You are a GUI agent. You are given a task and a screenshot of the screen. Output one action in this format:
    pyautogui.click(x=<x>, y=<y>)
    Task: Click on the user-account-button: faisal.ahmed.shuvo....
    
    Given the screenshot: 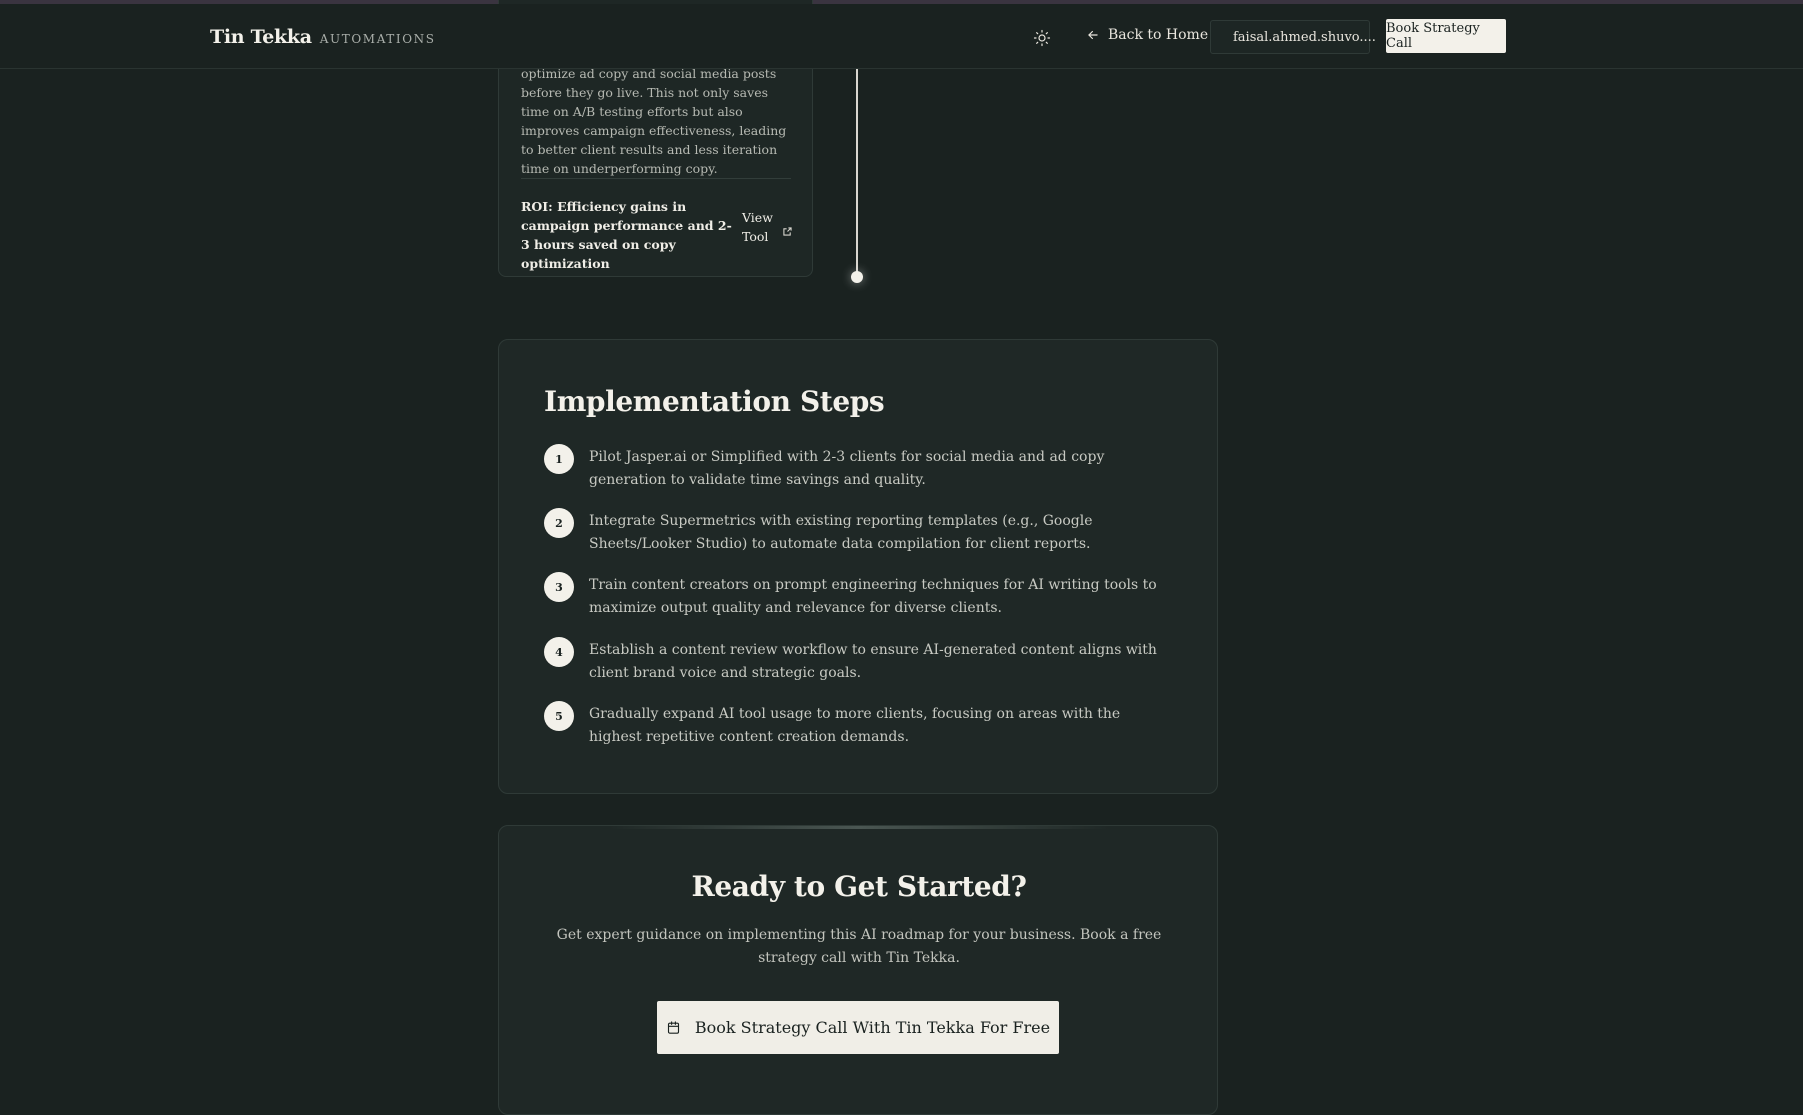 What is the action you would take?
    pyautogui.click(x=1293, y=37)
    